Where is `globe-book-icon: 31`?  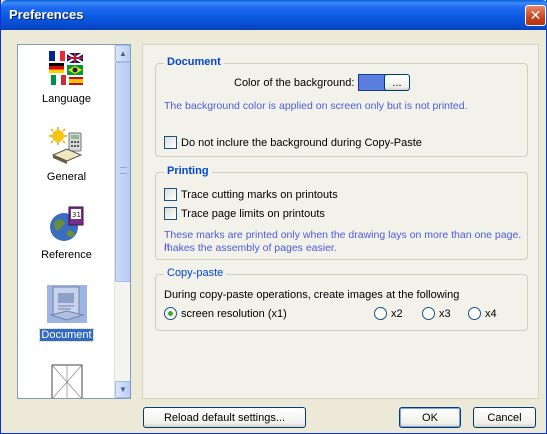
globe-book-icon: 31 is located at coordinates (67, 224).